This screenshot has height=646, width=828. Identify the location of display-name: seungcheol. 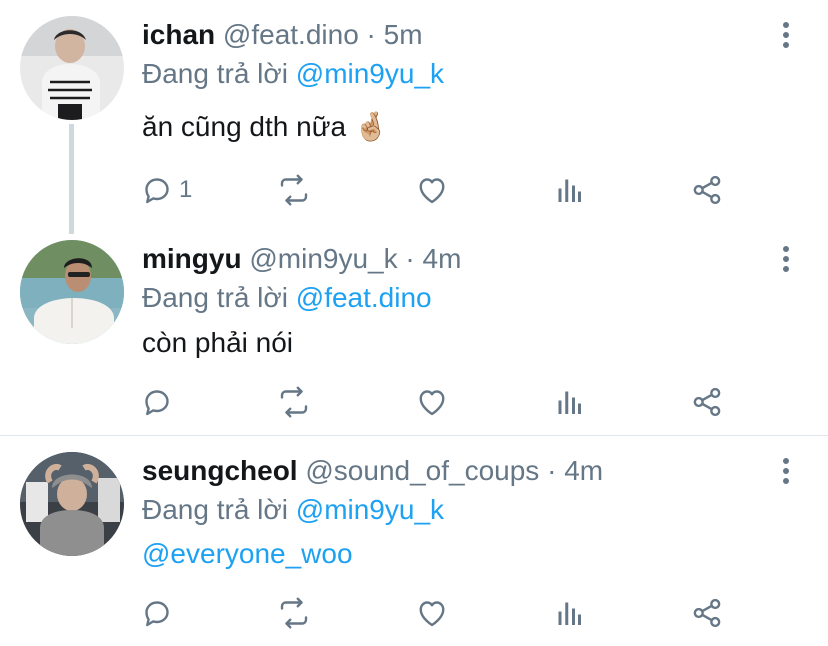
(220, 470).